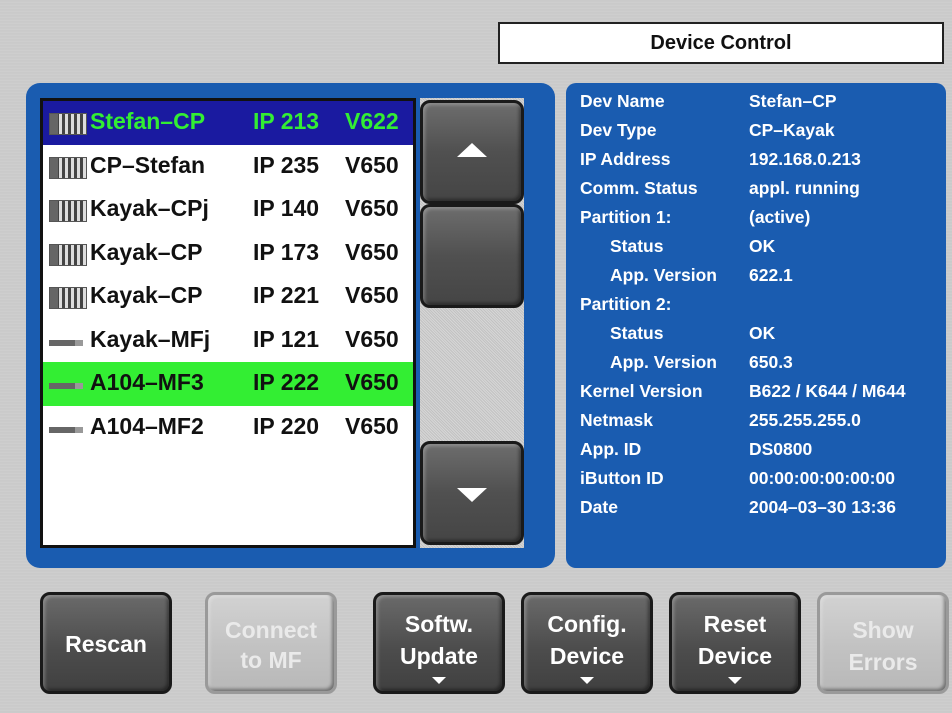 This screenshot has width=952, height=713. Describe the element at coordinates (626, 217) in the screenshot. I see `info-label: Partition 1:` at that location.